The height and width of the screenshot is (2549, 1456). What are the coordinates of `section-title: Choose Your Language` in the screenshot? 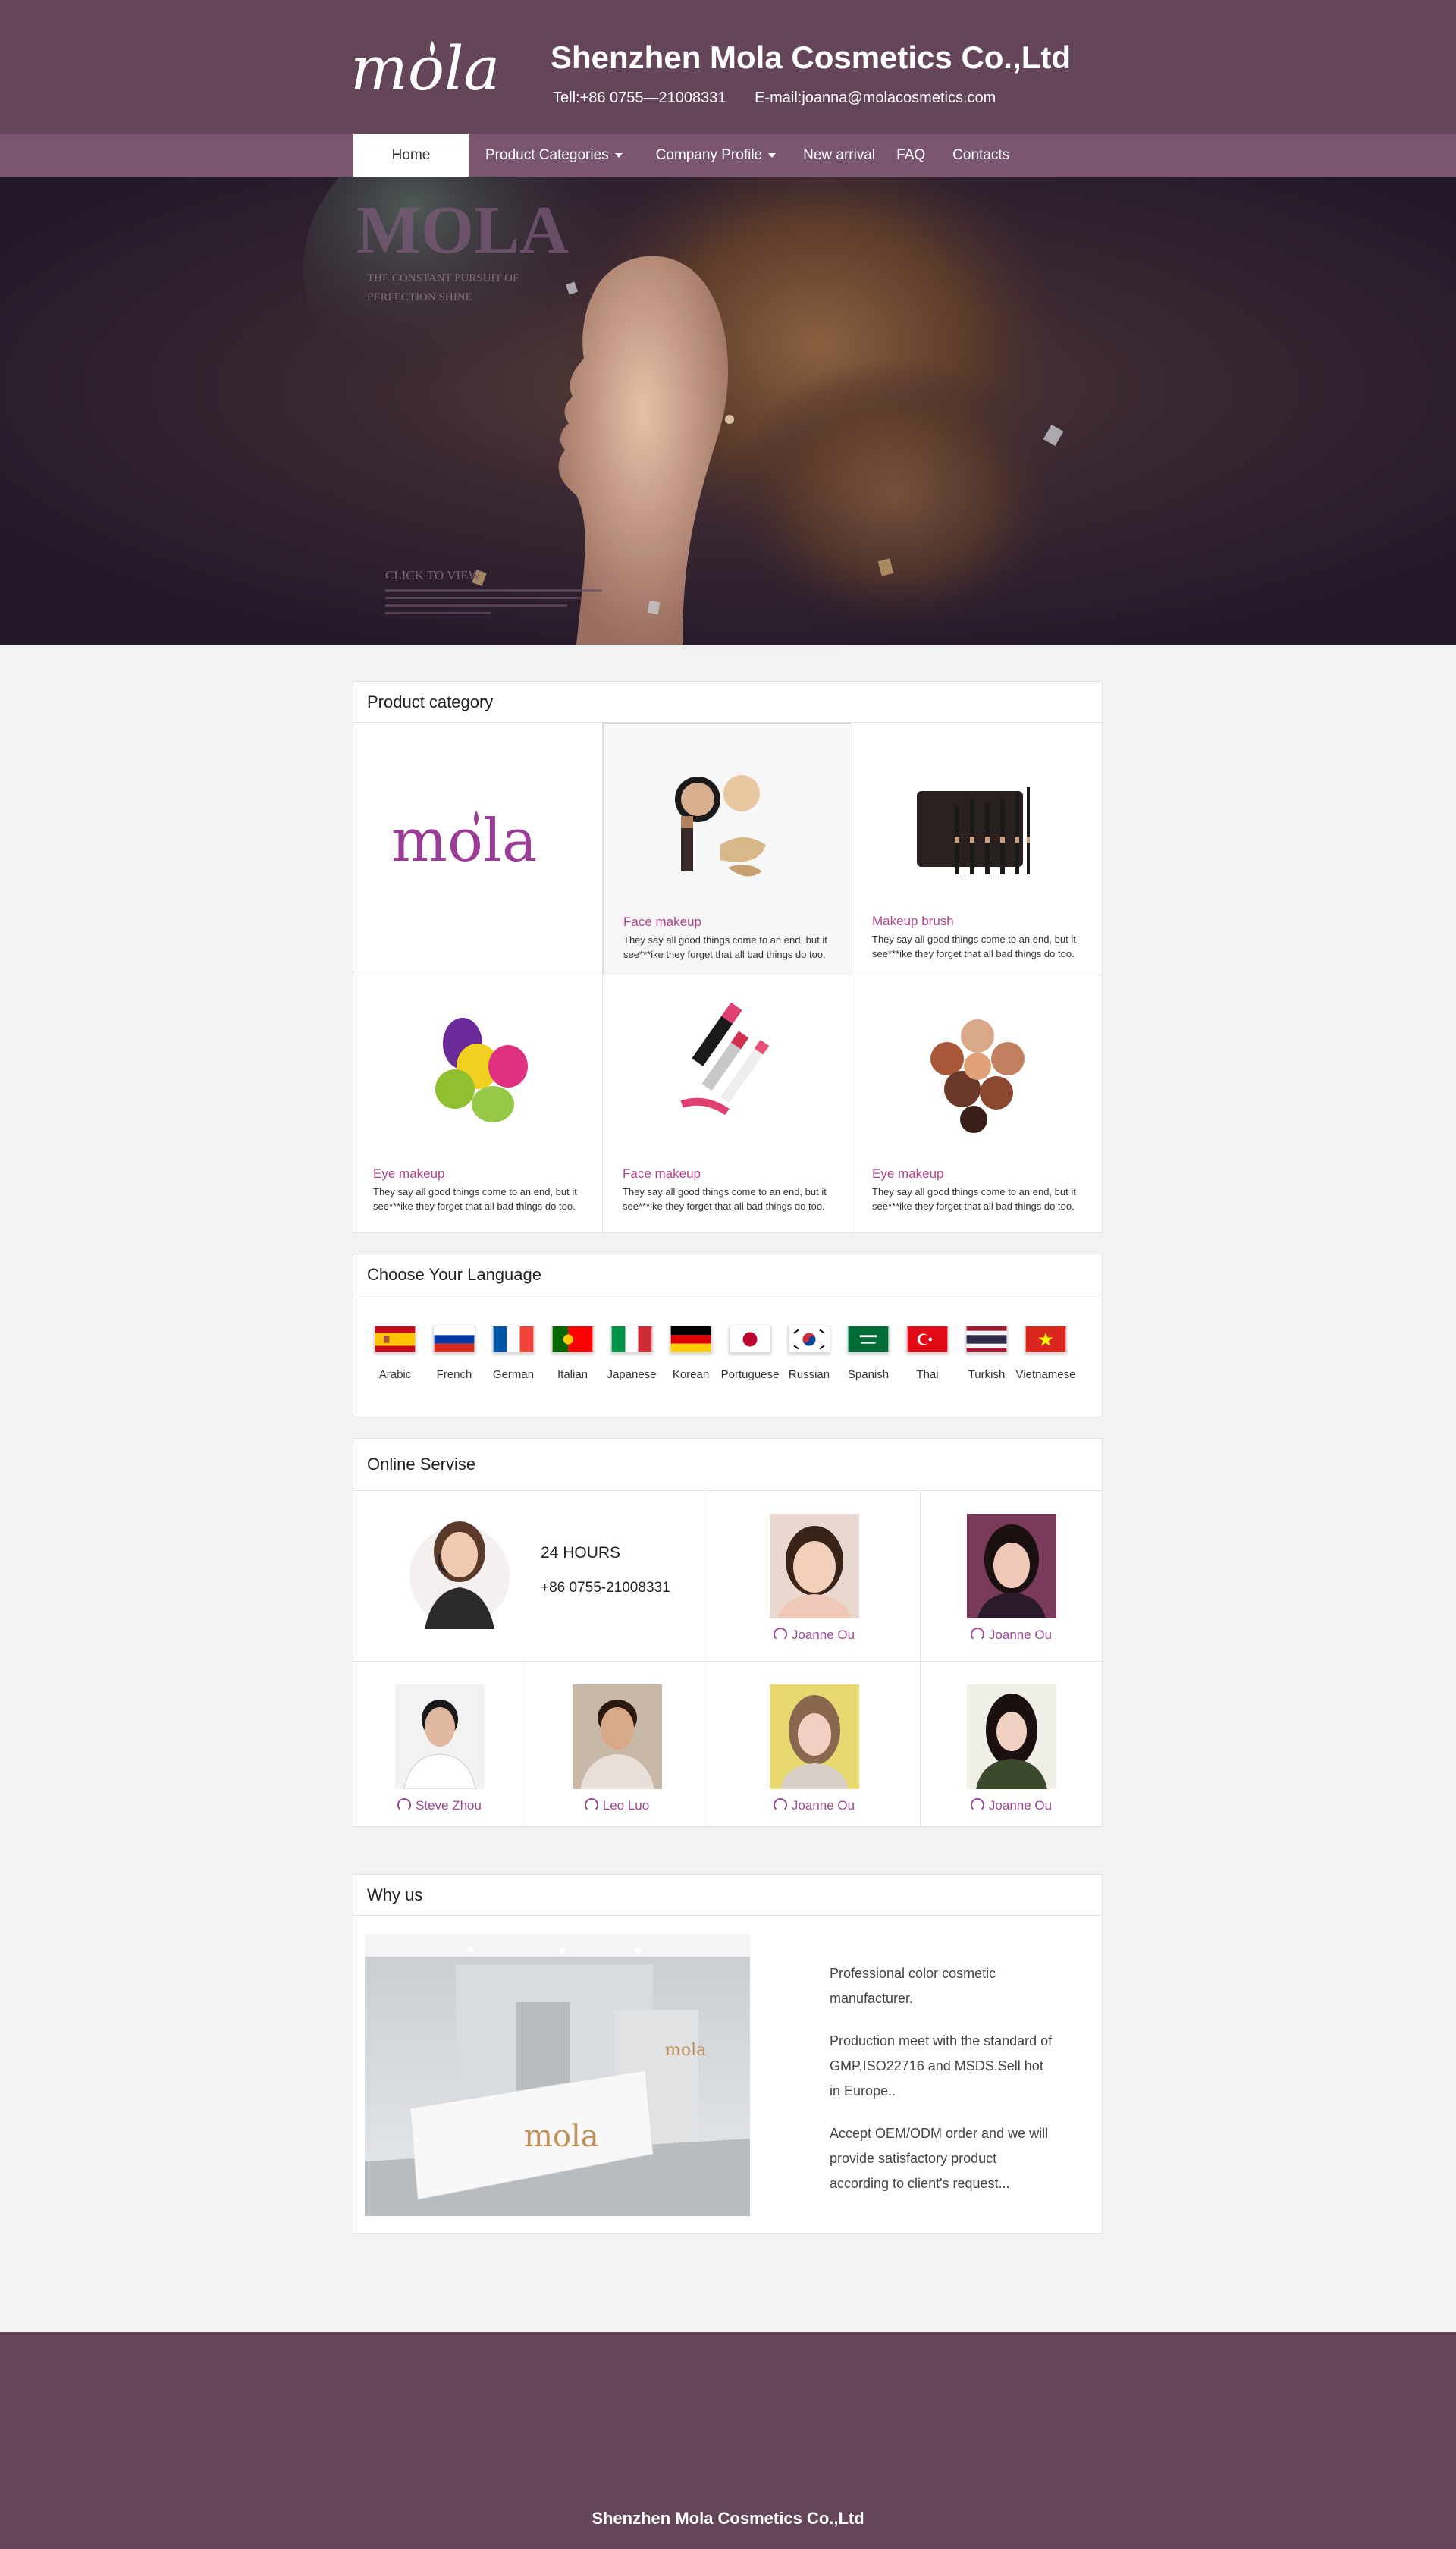 It's located at (727, 1274).